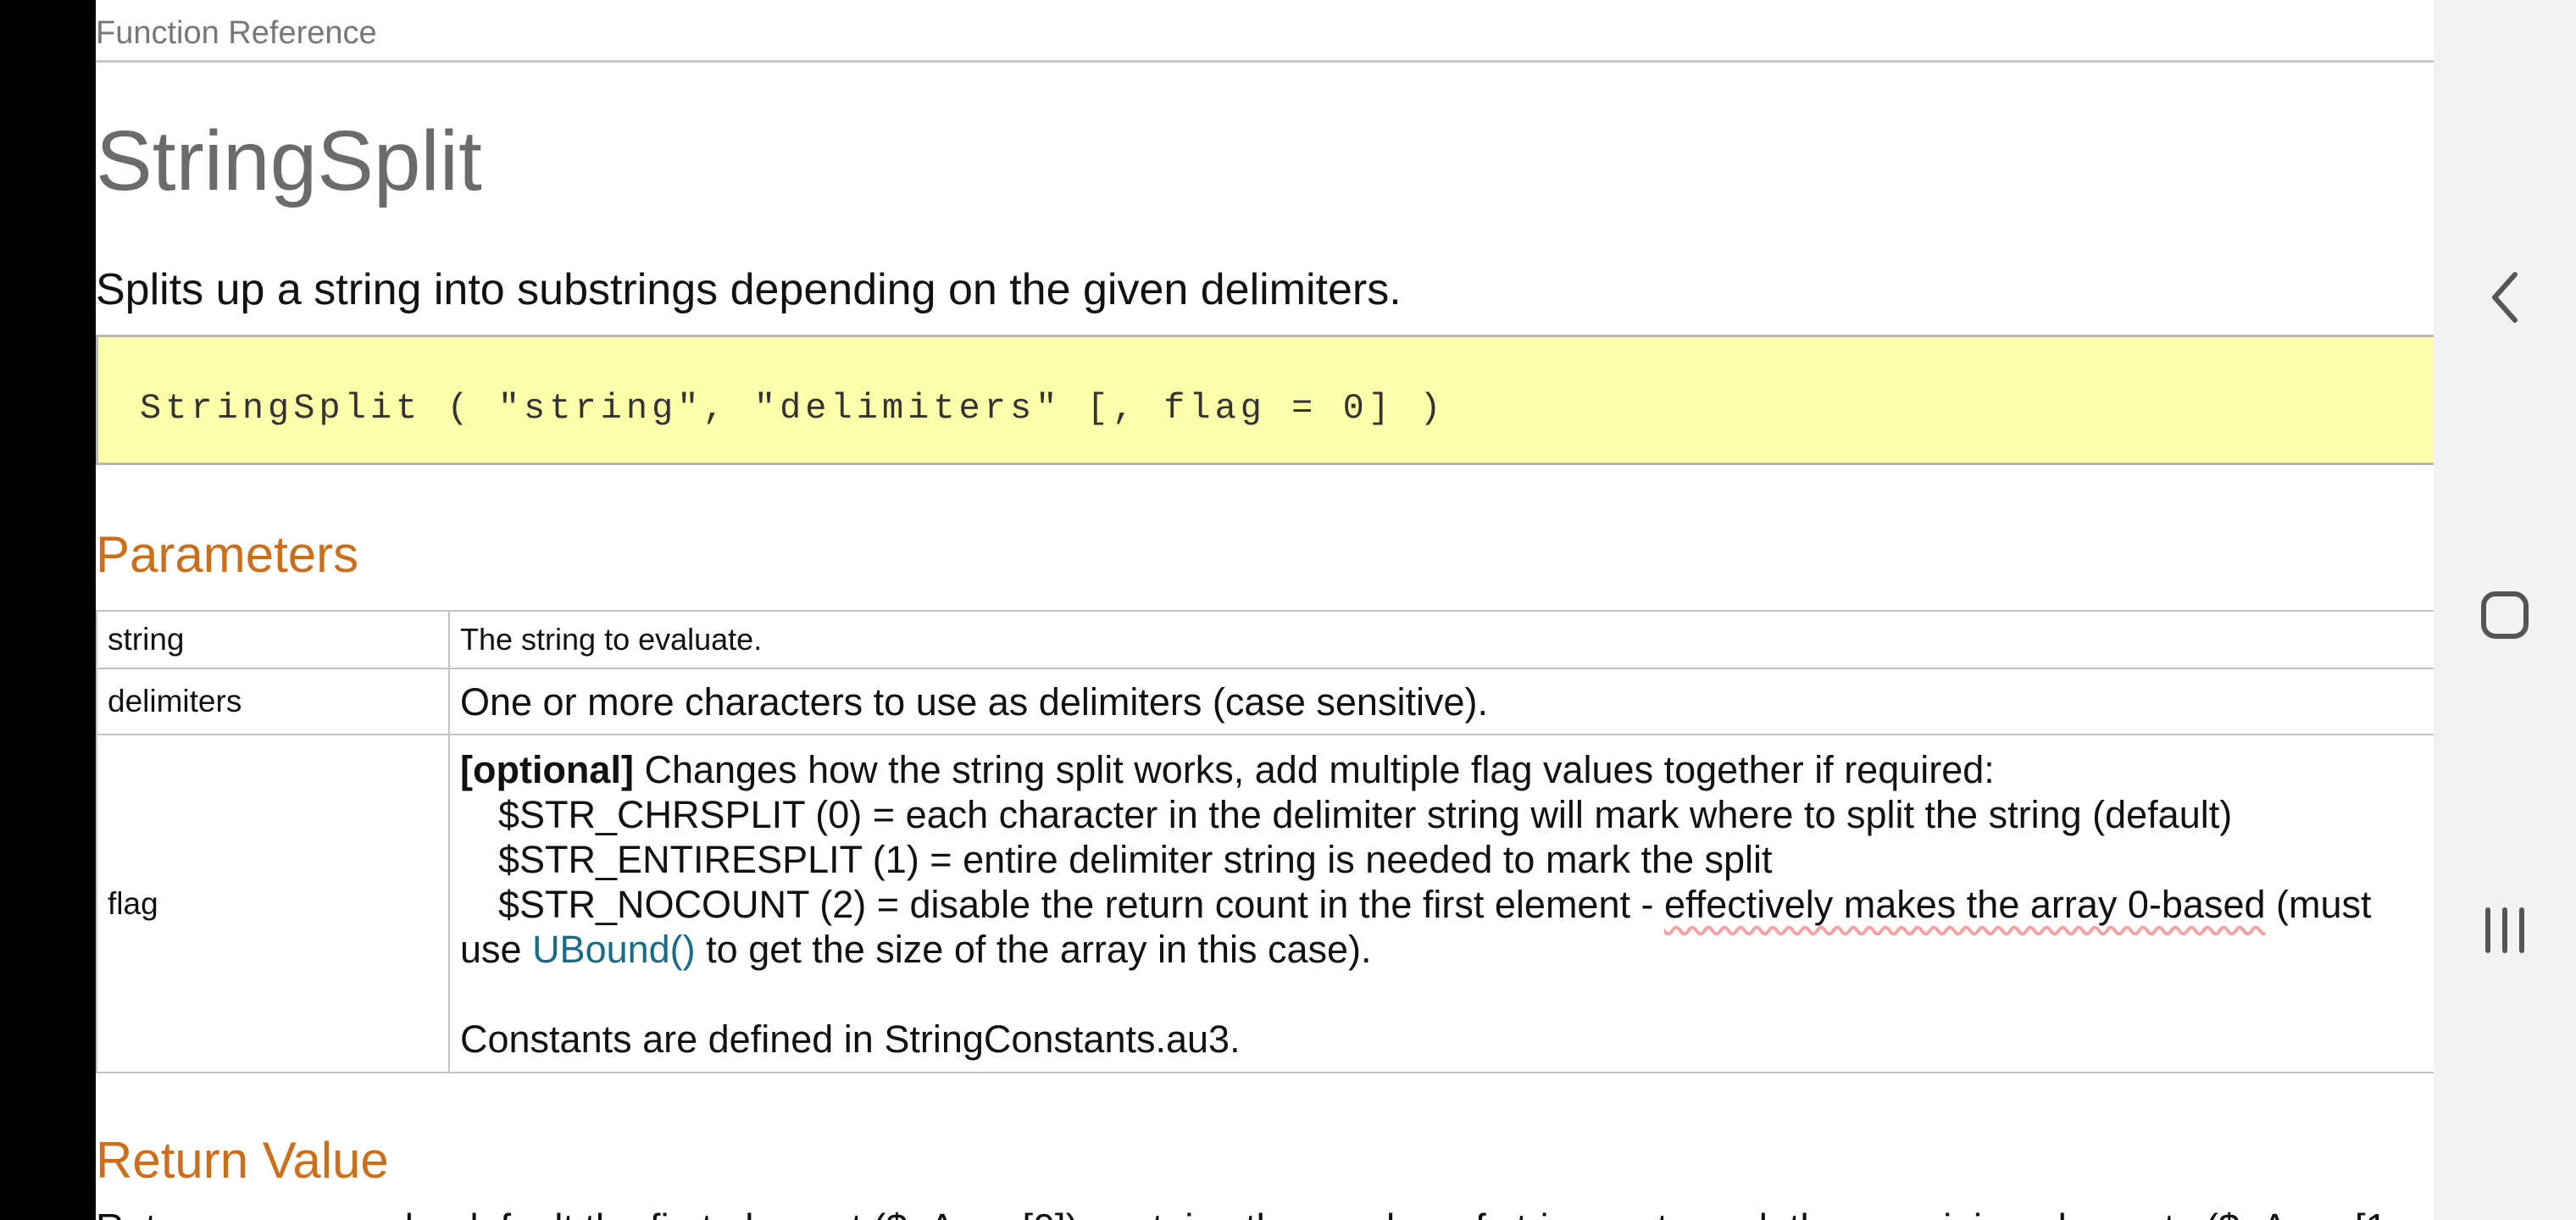 The width and height of the screenshot is (2576, 1220). Describe the element at coordinates (228, 554) in the screenshot. I see `parameters-heading: Parameters` at that location.